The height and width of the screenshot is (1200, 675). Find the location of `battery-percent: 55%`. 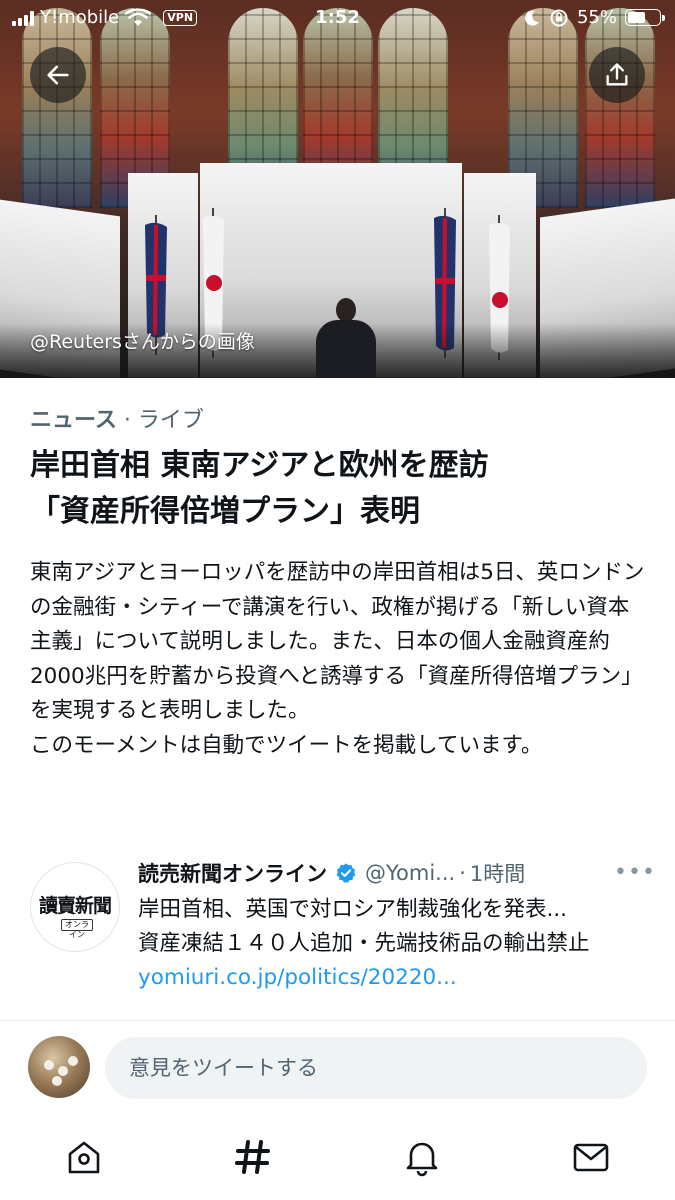

battery-percent: 55% is located at coordinates (596, 17).